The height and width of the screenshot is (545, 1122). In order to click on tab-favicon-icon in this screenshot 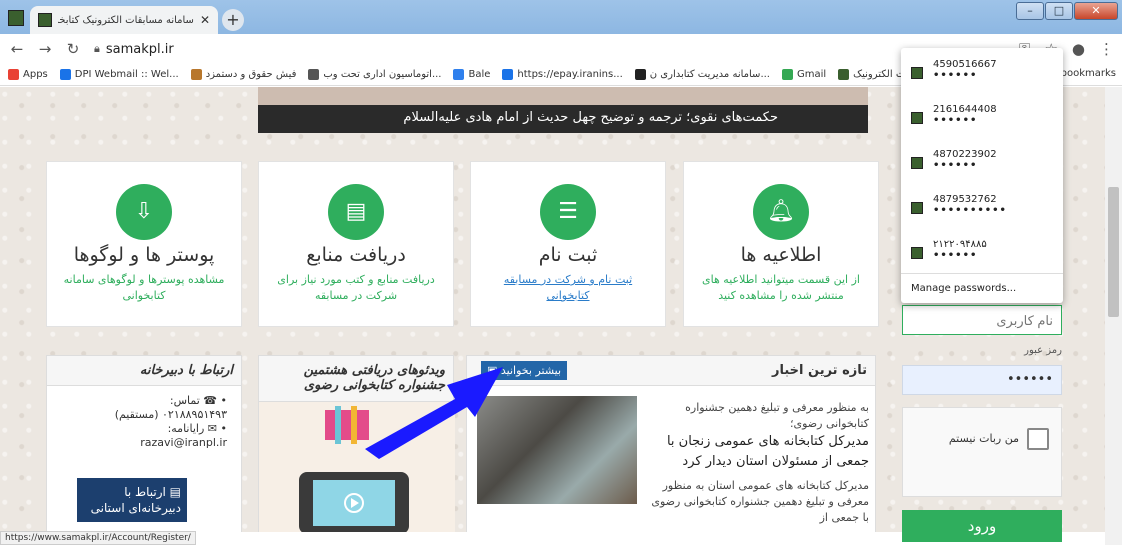, I will do `click(45, 20)`.